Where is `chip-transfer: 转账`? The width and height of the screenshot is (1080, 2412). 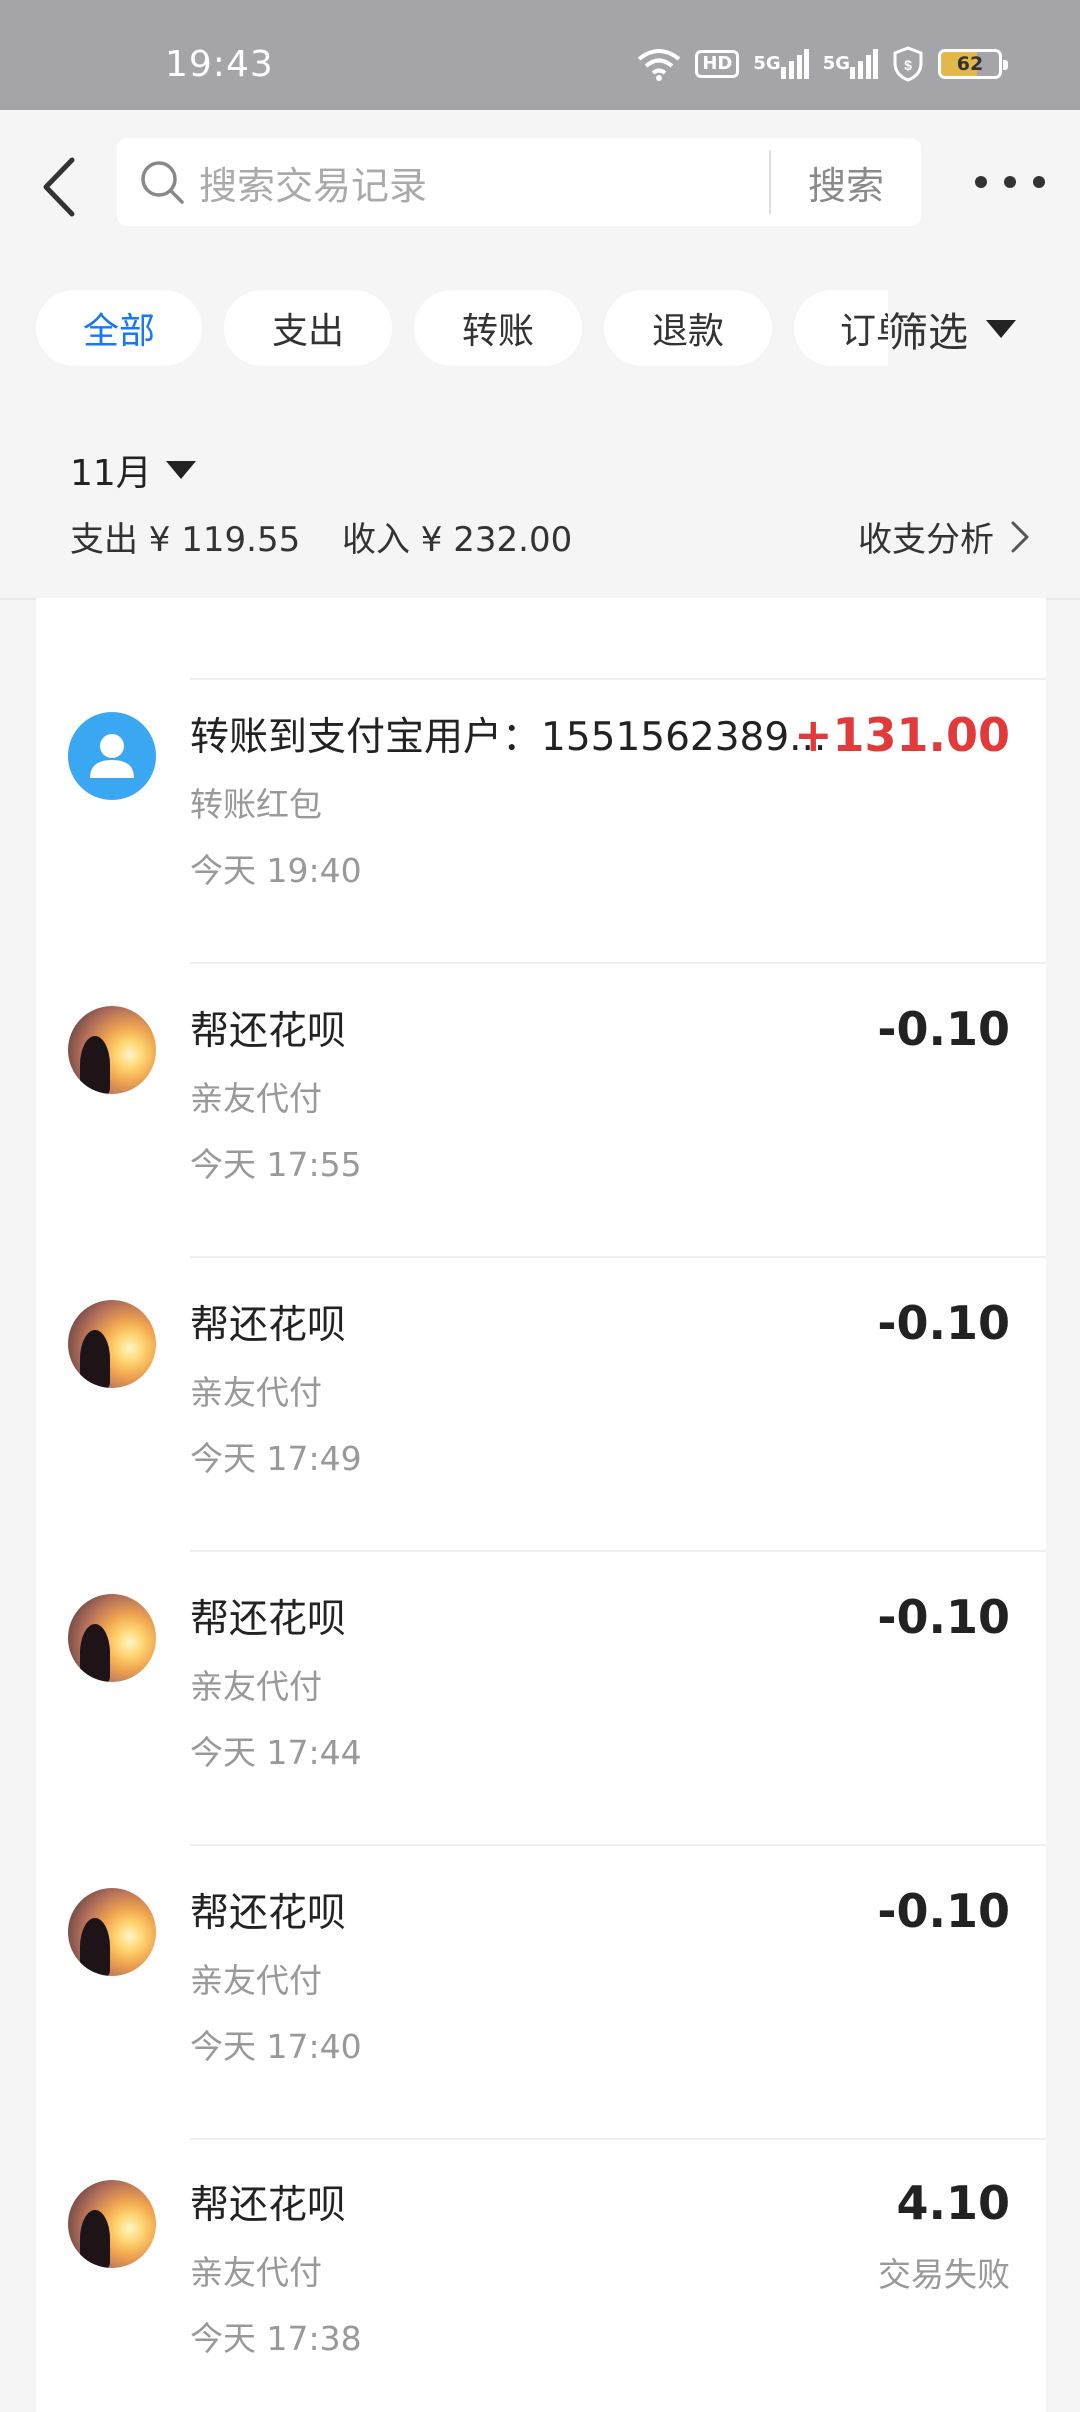
chip-transfer: 转账 is located at coordinates (498, 328).